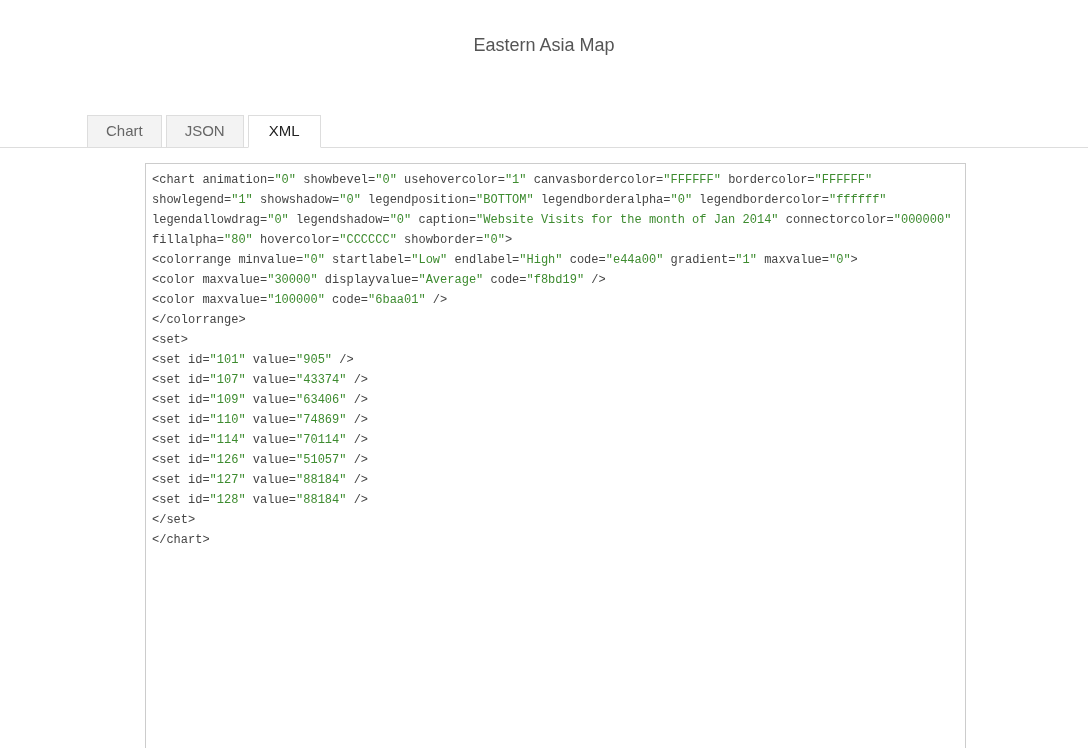  I want to click on code-line: <set id="126" value="51057" />, so click(260, 460).